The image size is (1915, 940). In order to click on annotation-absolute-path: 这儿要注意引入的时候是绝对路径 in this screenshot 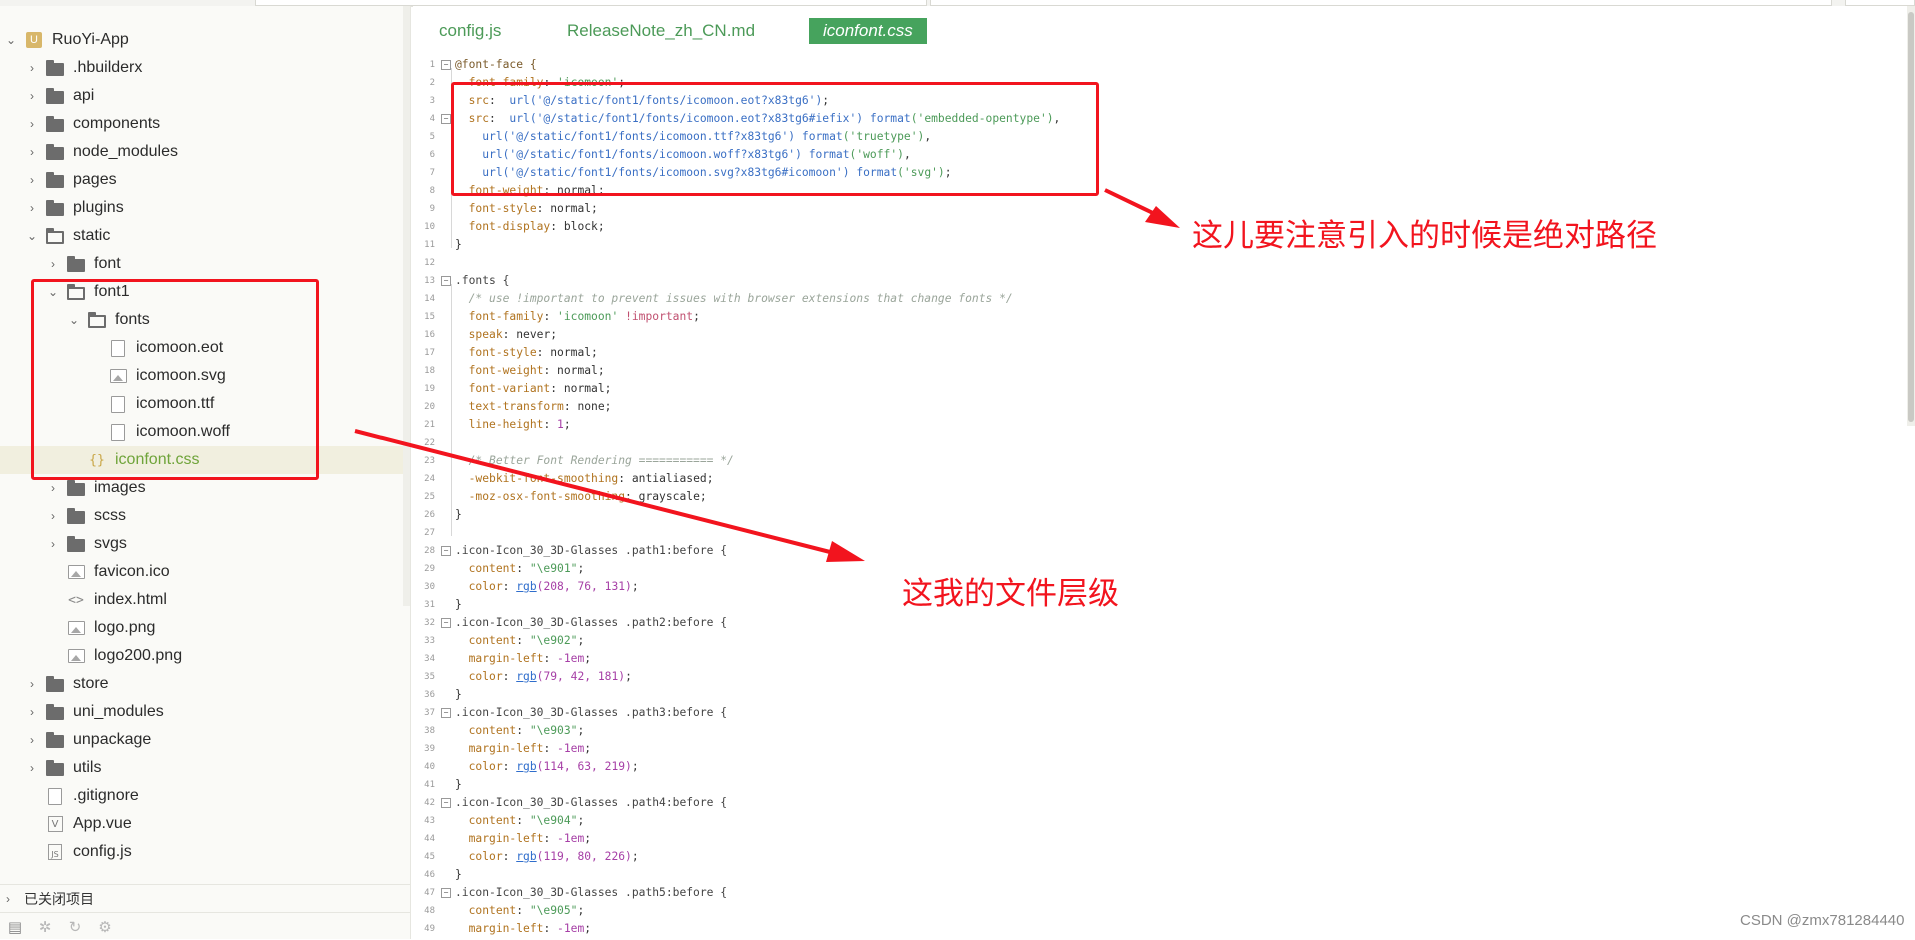, I will do `click(1424, 236)`.